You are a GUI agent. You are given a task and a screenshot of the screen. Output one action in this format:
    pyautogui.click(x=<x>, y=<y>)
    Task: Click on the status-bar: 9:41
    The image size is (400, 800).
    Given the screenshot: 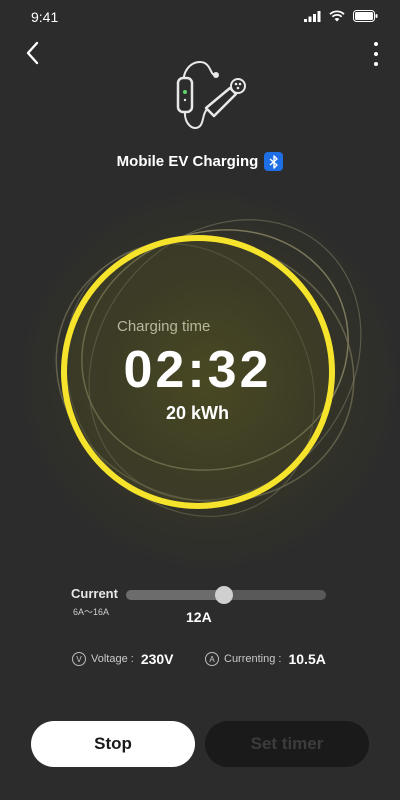 What is the action you would take?
    pyautogui.click(x=200, y=18)
    